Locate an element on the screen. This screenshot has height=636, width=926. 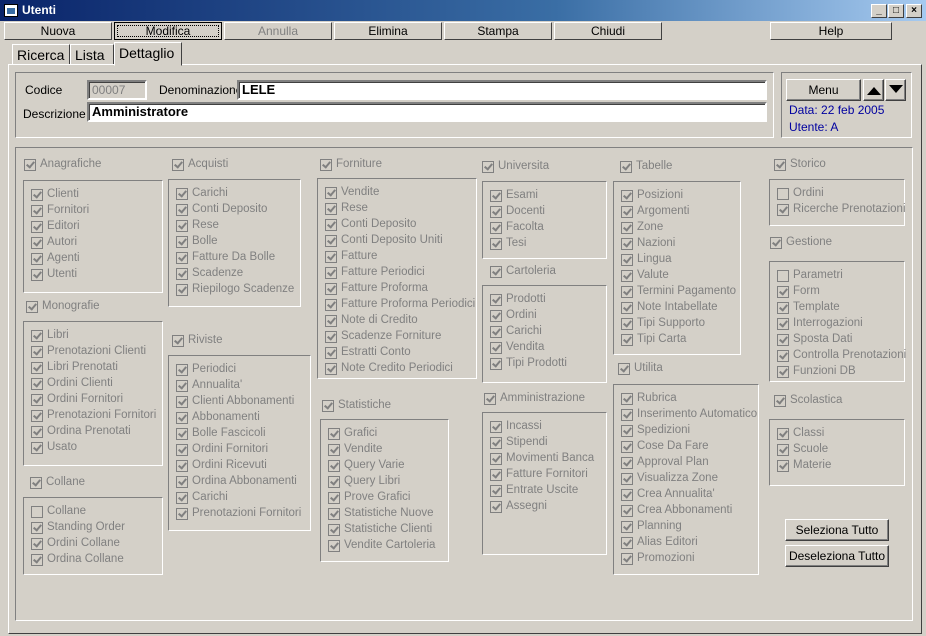
menu-button: Menu is located at coordinates (823, 90).